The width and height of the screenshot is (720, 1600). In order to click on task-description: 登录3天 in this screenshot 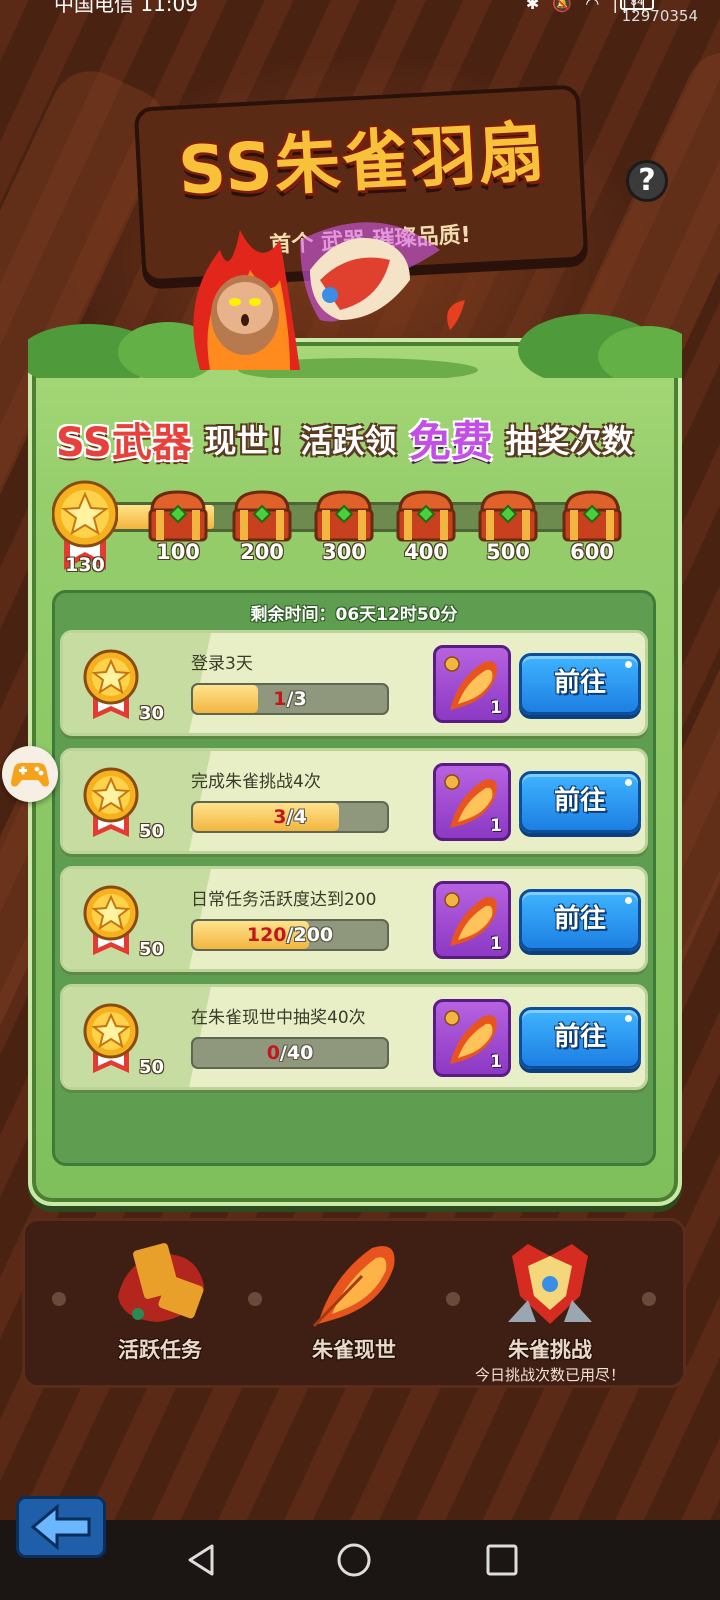, I will do `click(222, 664)`.